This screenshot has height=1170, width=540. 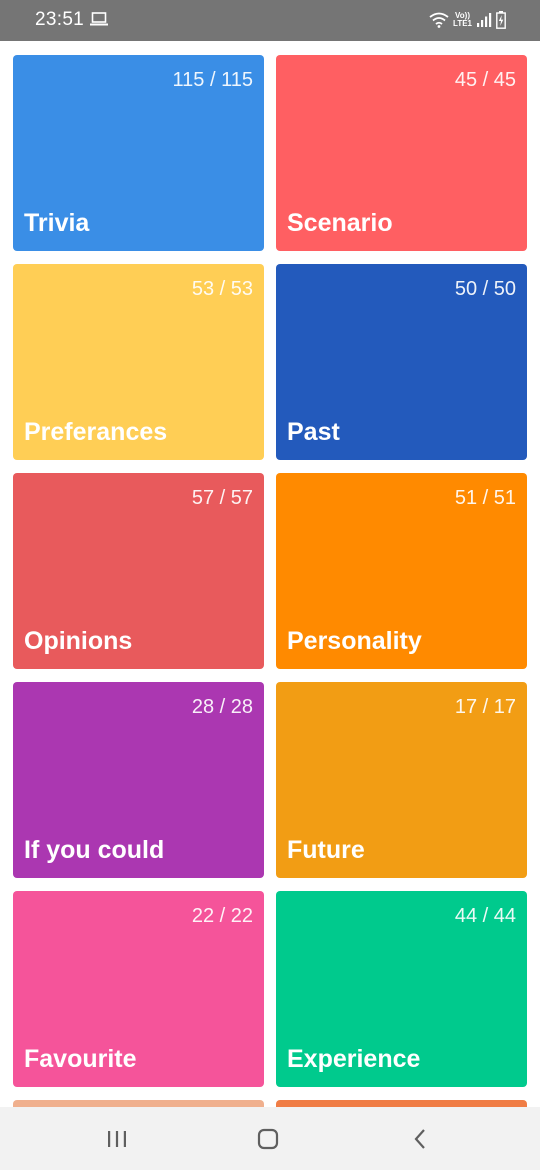 I want to click on category-tile: 53 / 53 Preferances, so click(x=138, y=362).